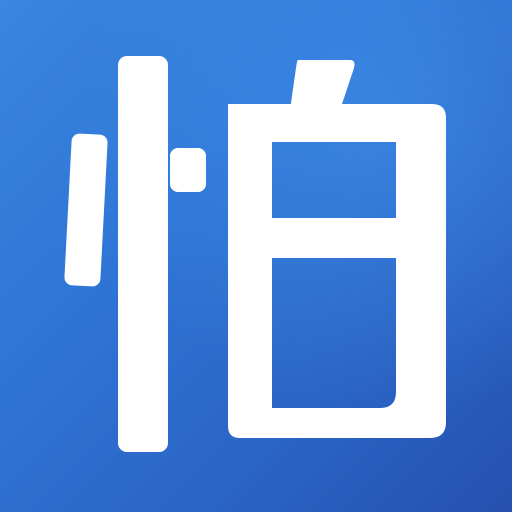  Describe the element at coordinates (322, 85) in the screenshot. I see `glyph-top-slant-stroke` at that location.